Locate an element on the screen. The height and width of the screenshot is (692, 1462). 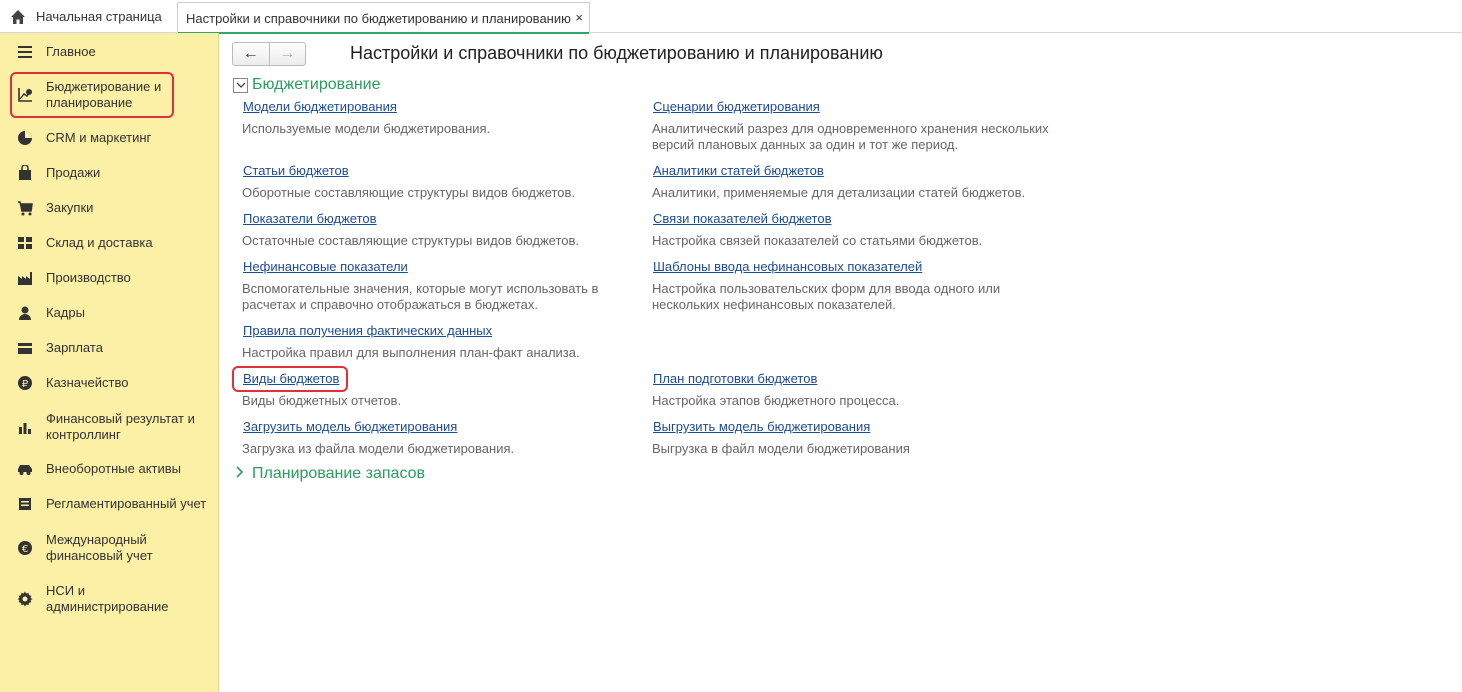
sidebar-item-label: Финансовый результат и контроллинг is located at coordinates (120, 426).